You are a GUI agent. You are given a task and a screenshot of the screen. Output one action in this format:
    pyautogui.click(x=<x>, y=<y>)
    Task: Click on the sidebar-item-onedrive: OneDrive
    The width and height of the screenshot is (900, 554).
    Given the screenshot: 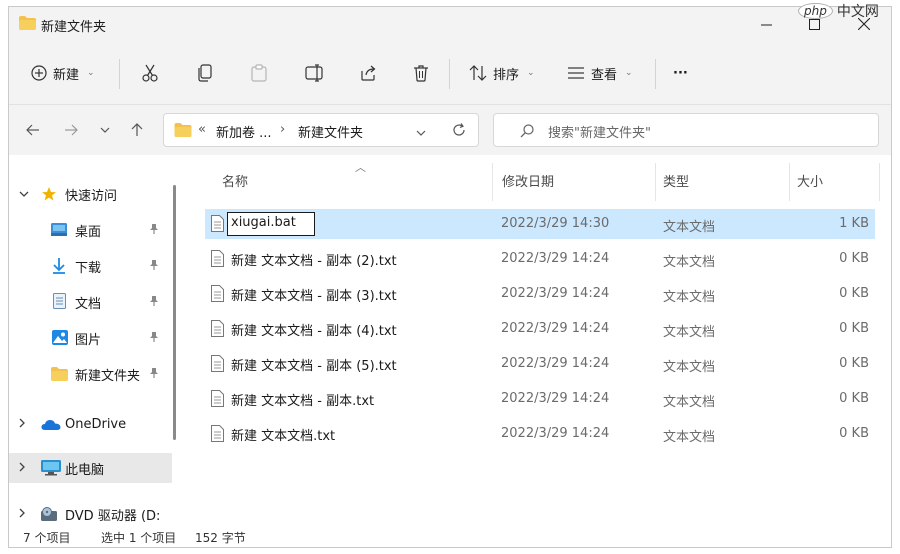 What is the action you would take?
    pyautogui.click(x=90, y=424)
    